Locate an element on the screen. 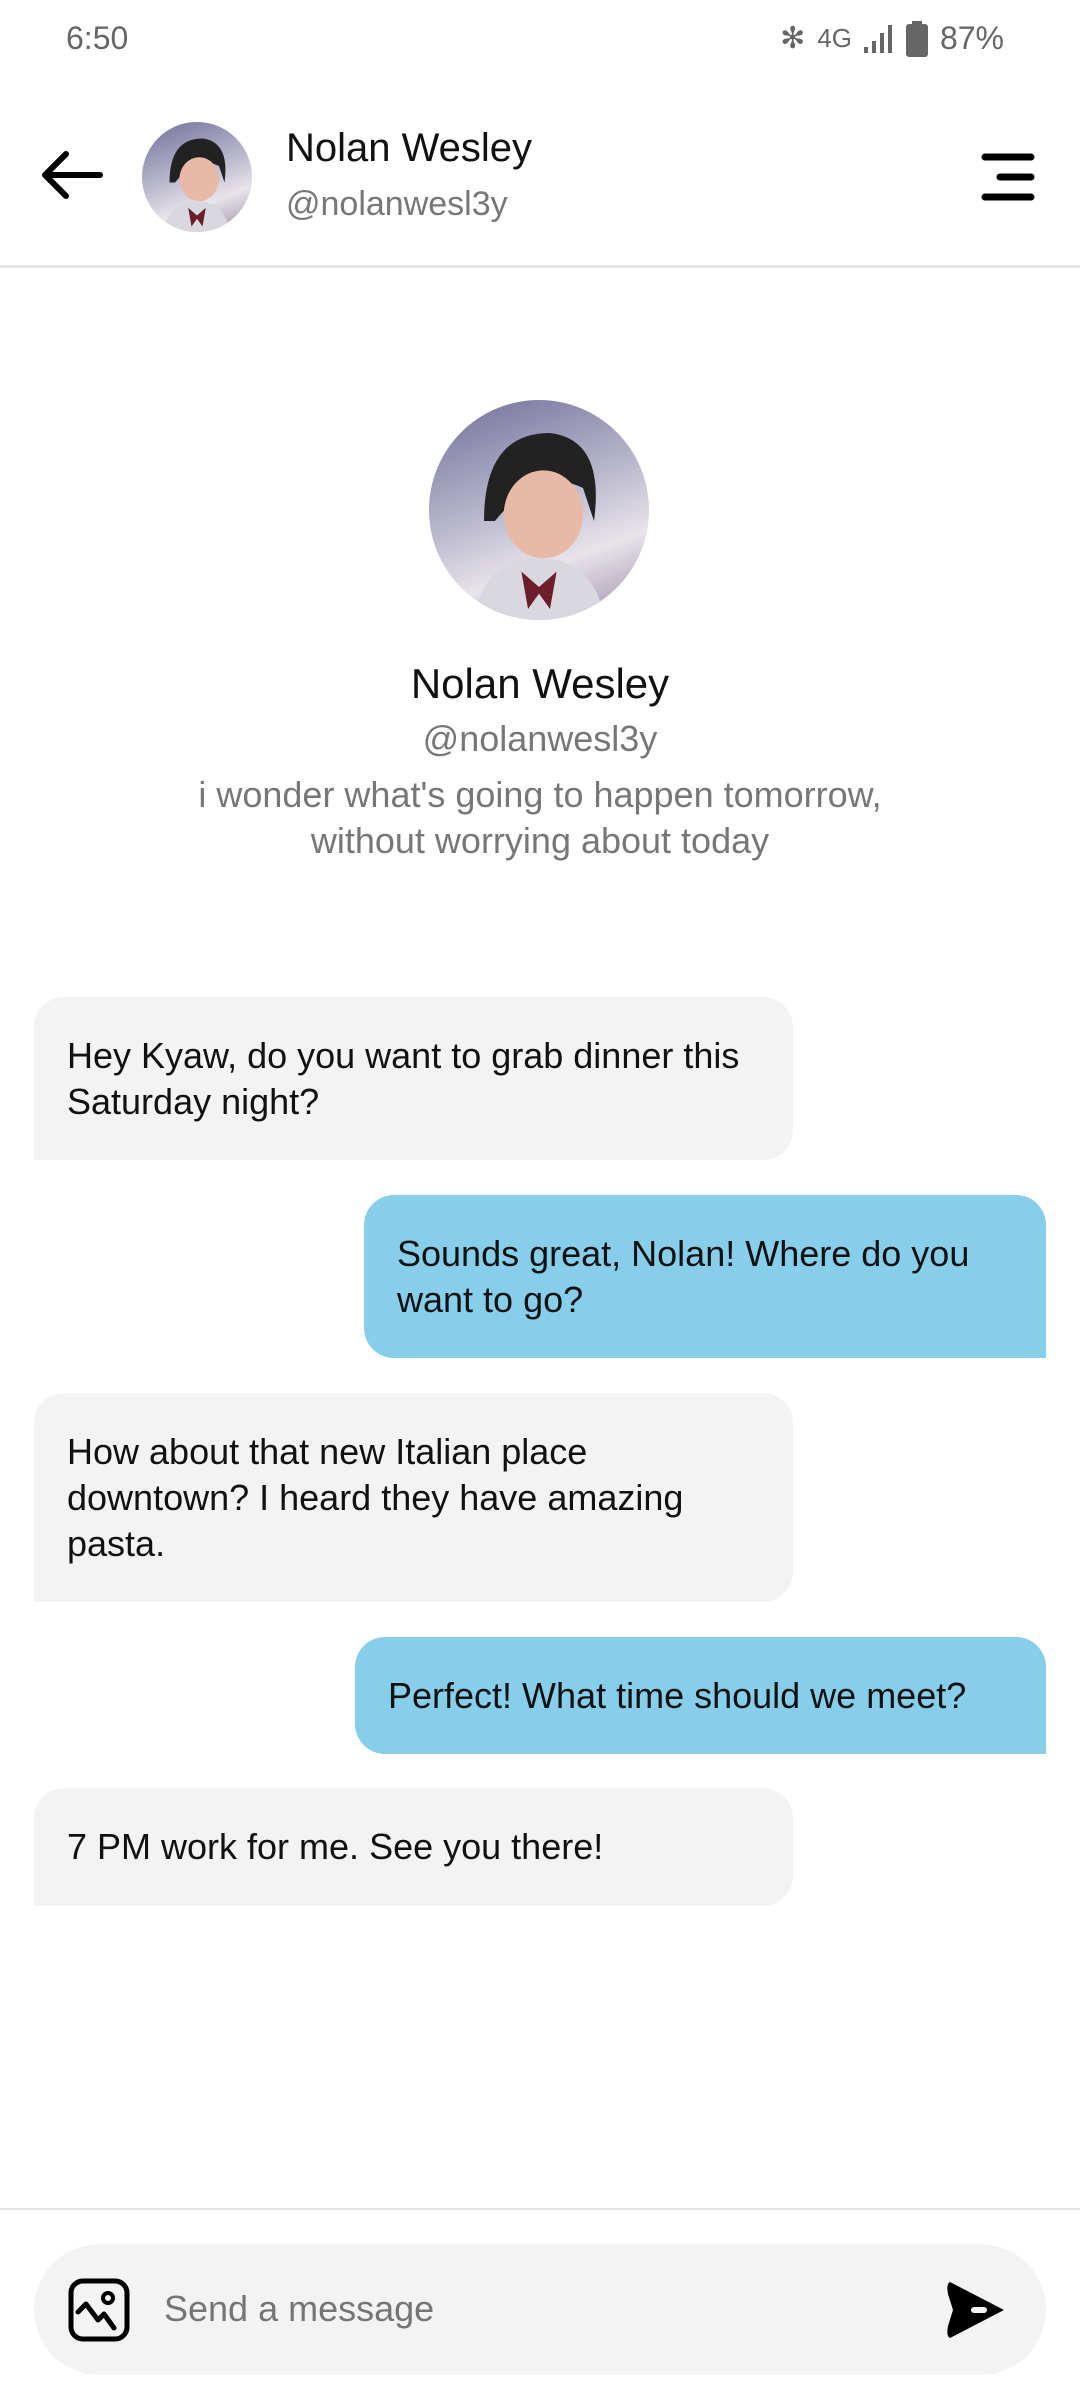 This screenshot has width=1080, height=2408. bio-line: without worrying about today is located at coordinates (540, 840).